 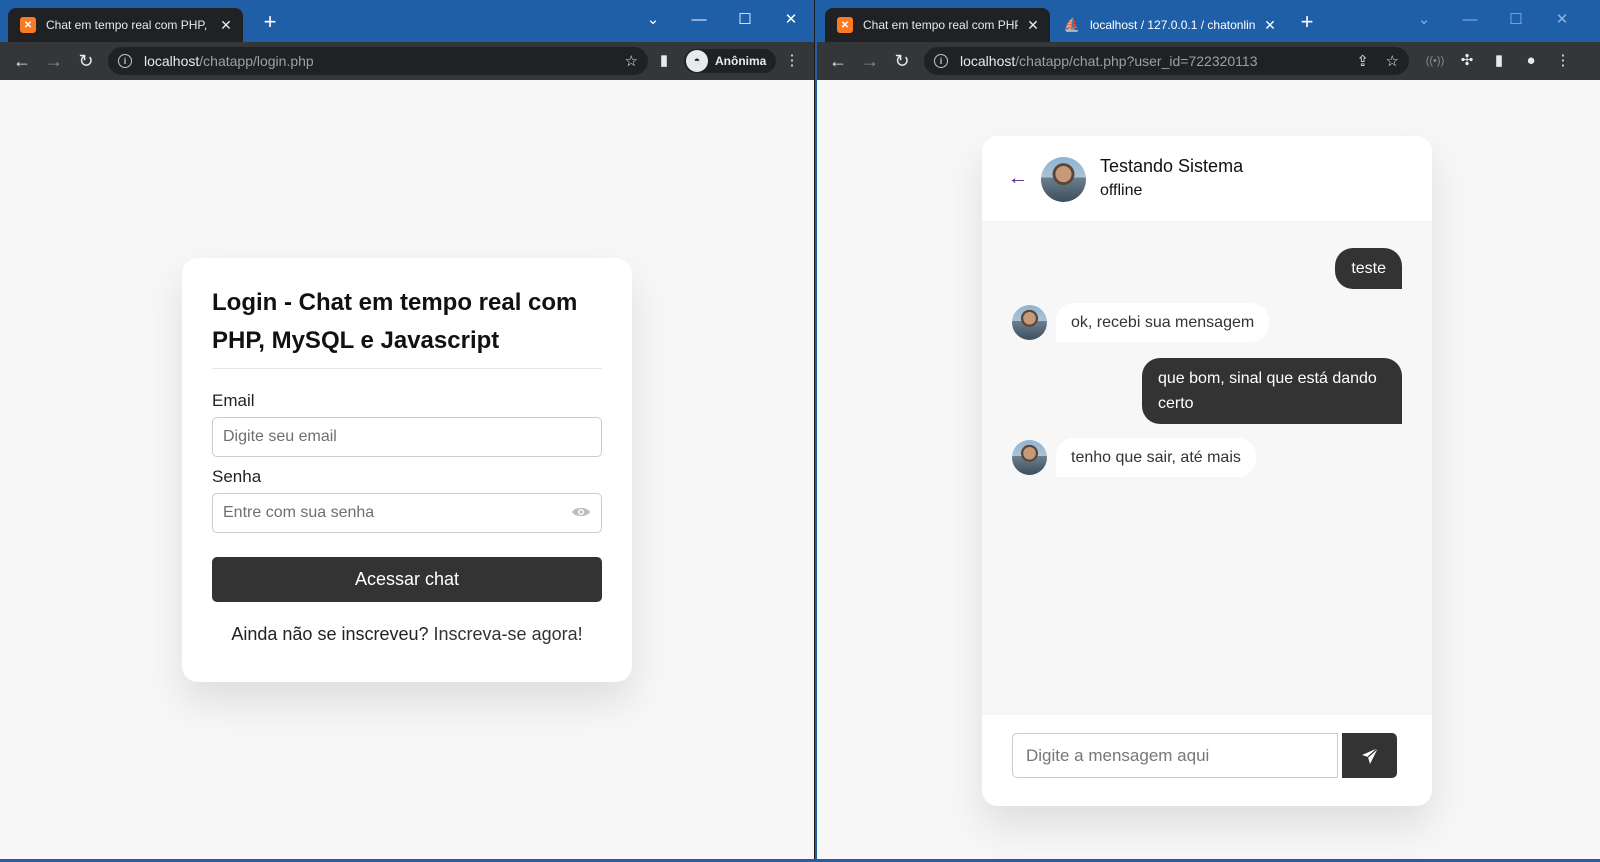 I want to click on access-chat-button: Acessar chat, so click(x=407, y=579).